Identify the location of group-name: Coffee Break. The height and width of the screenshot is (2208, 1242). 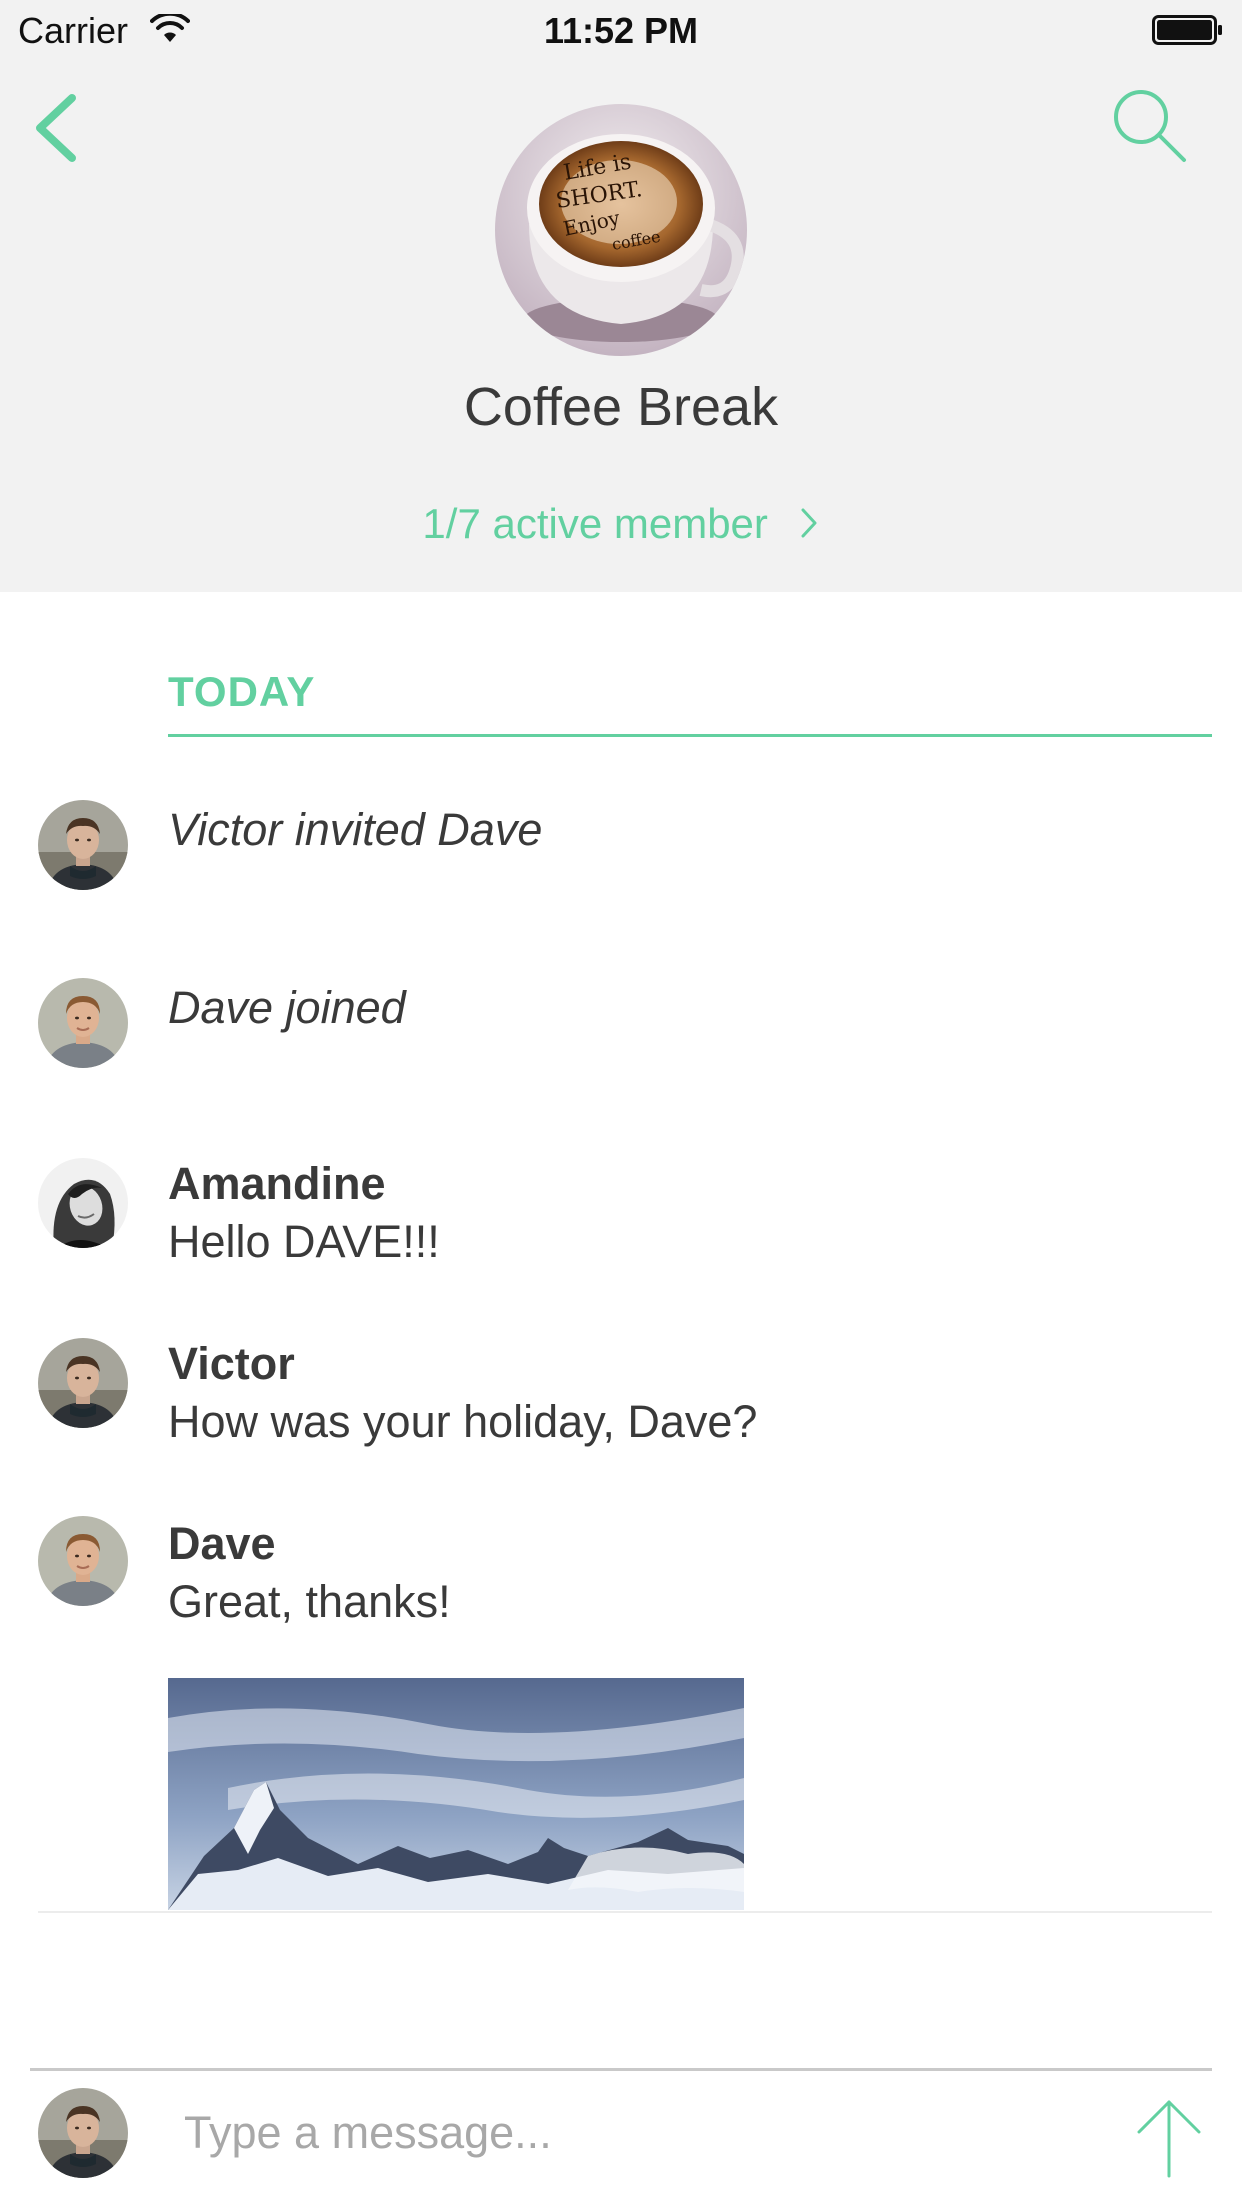
(621, 407).